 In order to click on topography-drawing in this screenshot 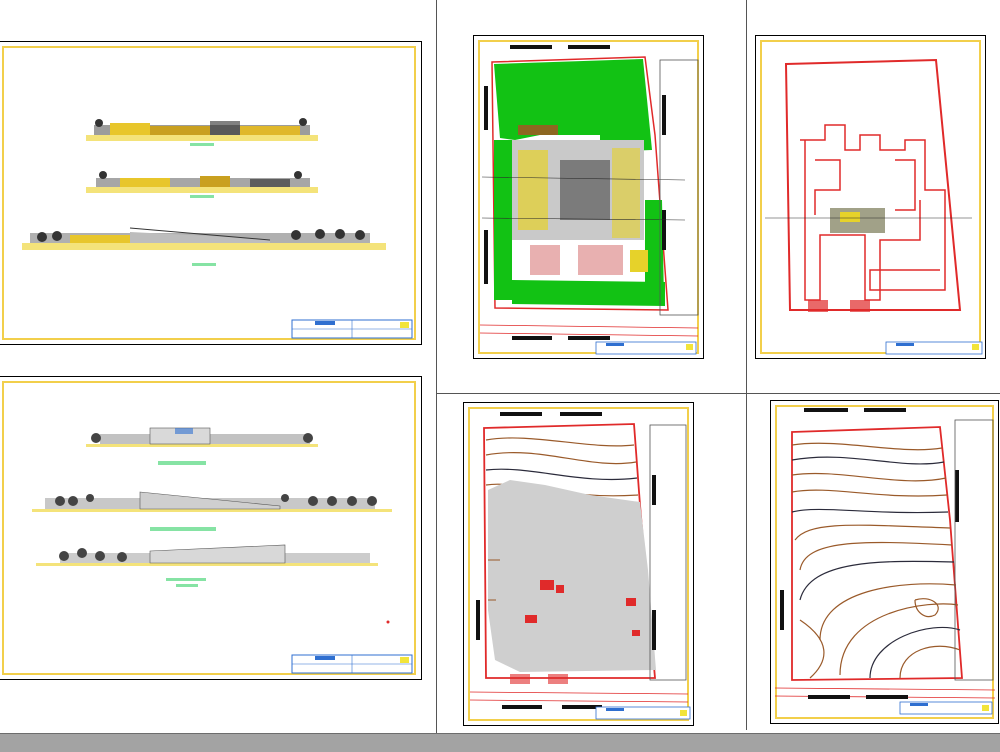, I will do `click(885, 561)`.